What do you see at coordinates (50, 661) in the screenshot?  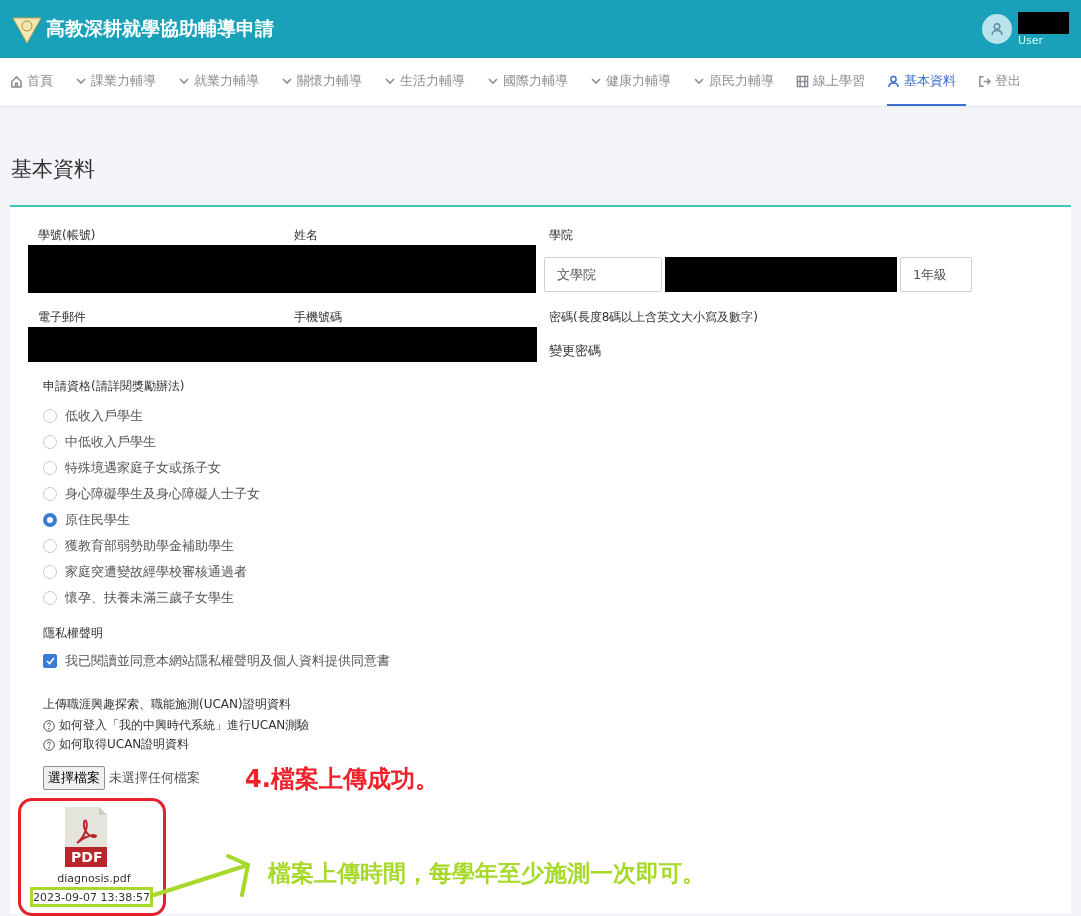 I see `checkbox` at bounding box center [50, 661].